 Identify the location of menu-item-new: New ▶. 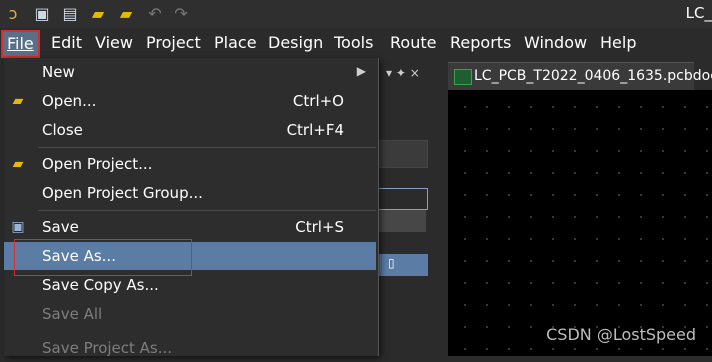
(190, 72).